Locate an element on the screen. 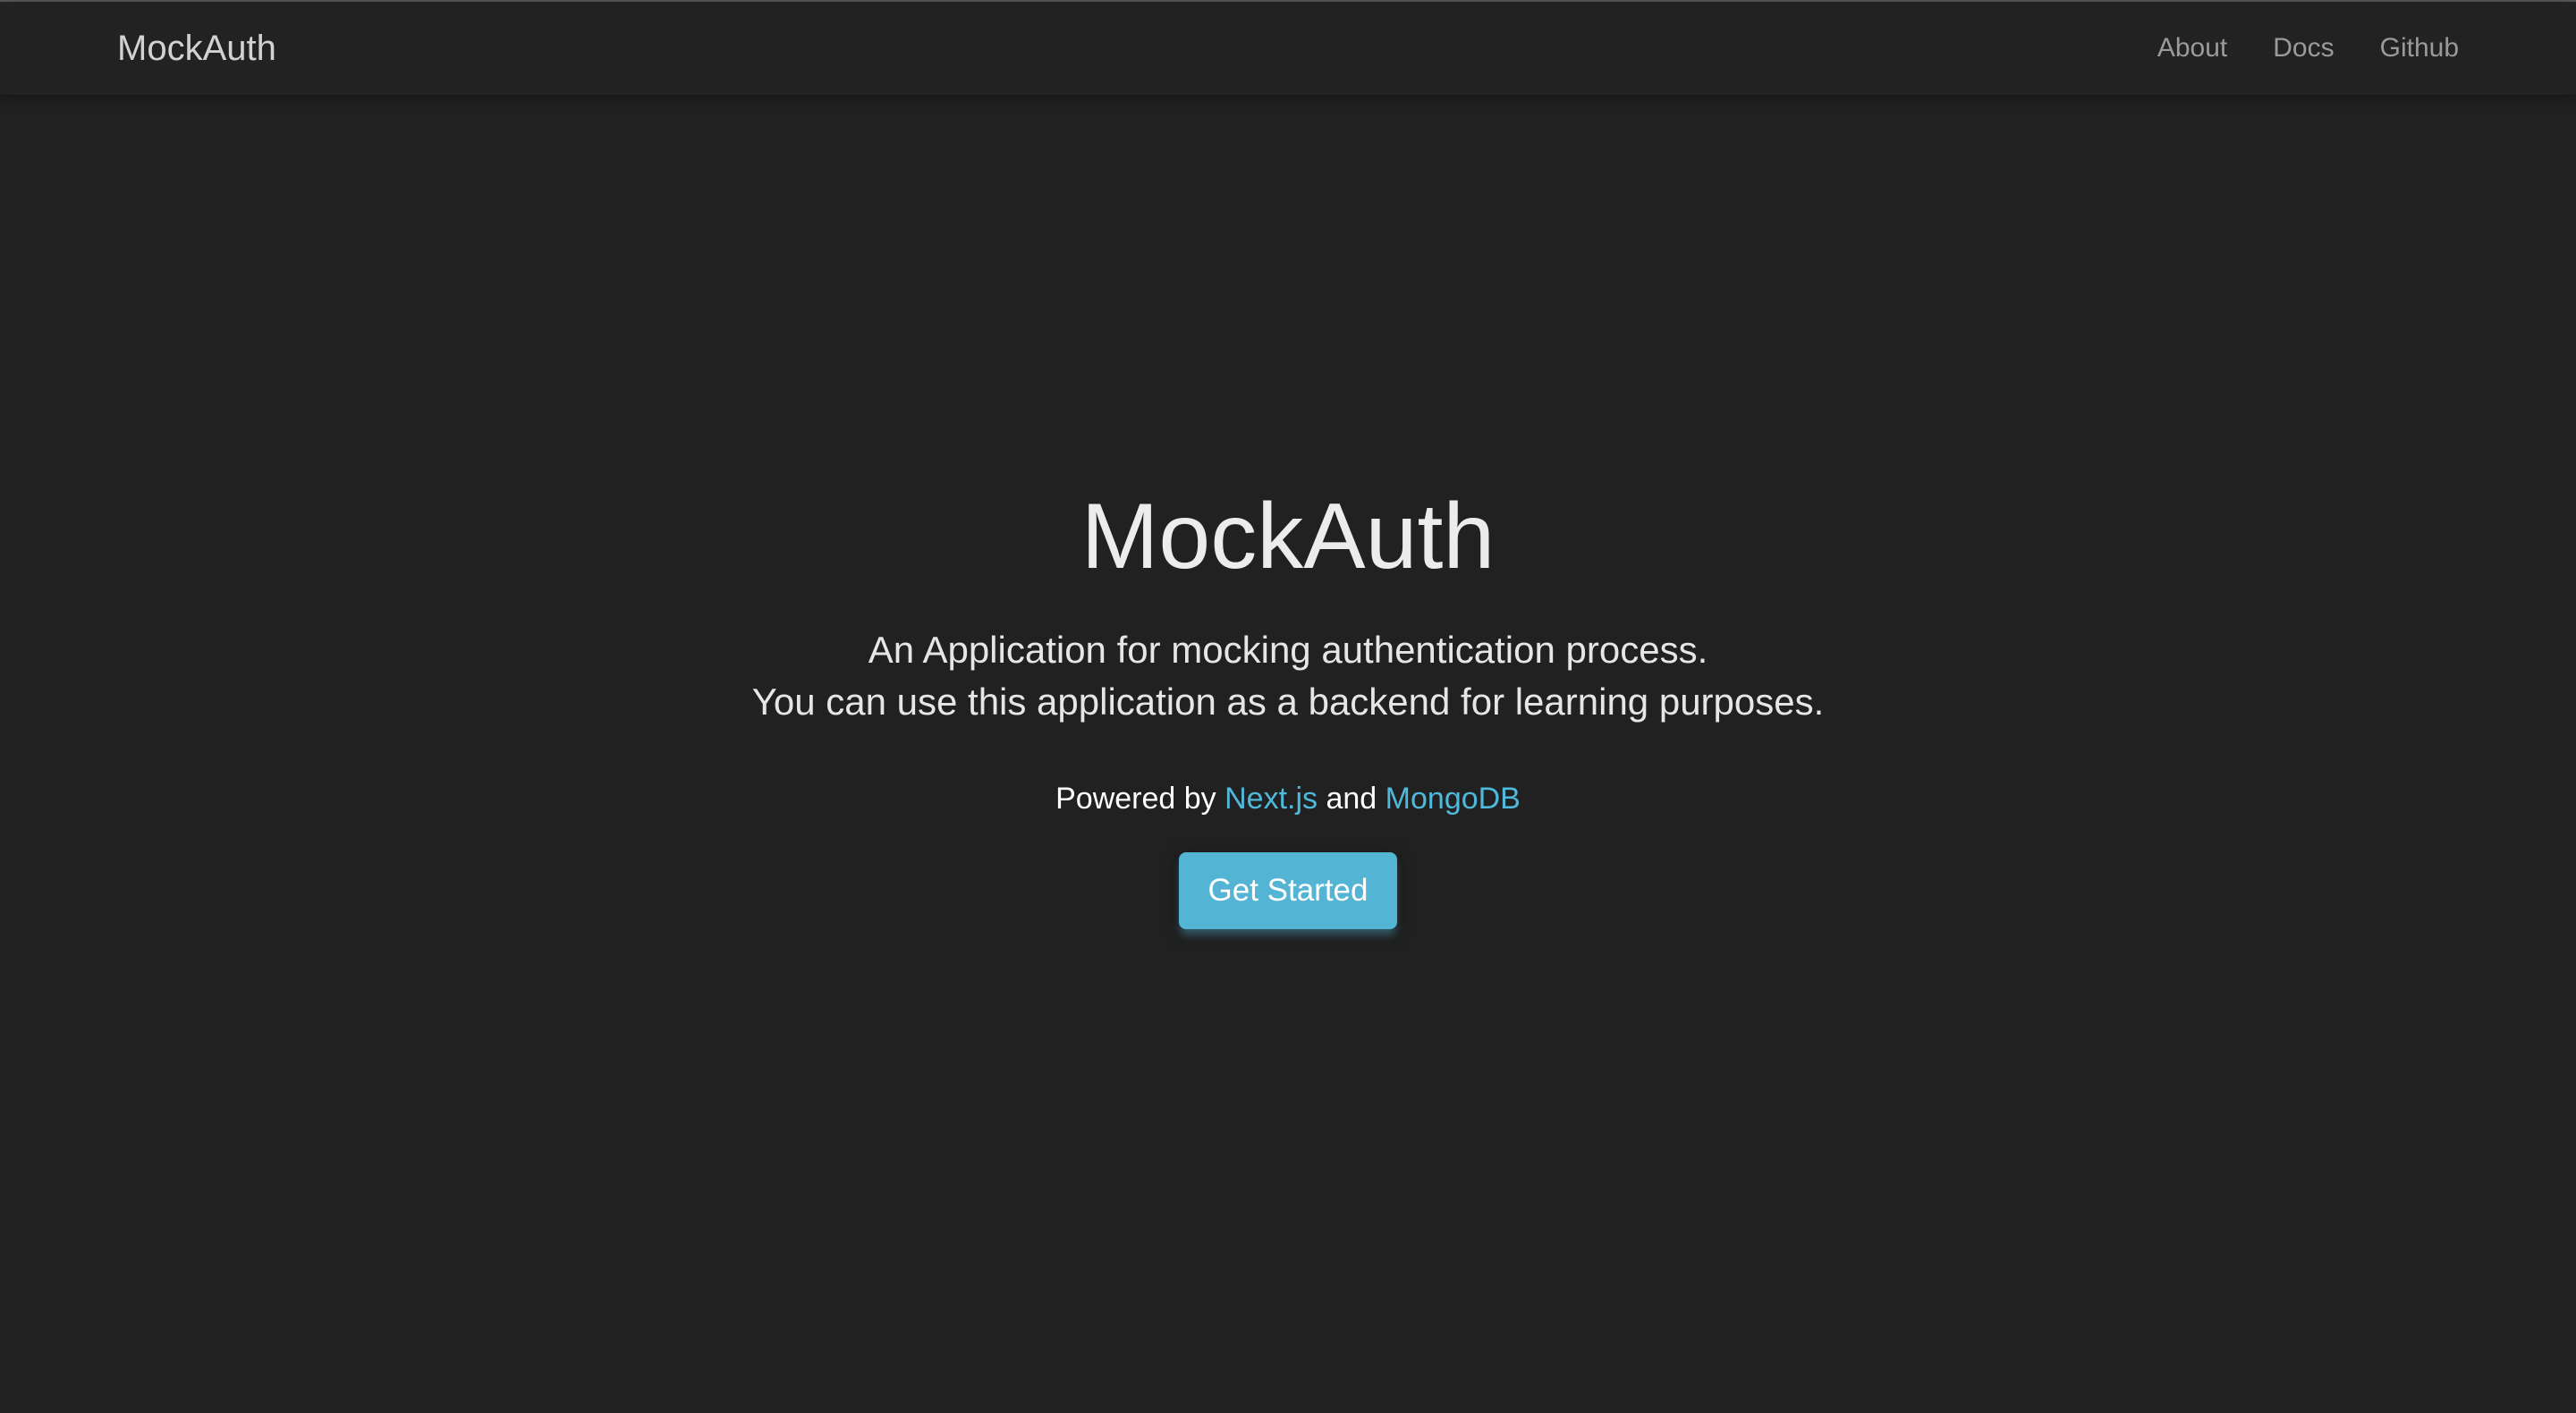 The width and height of the screenshot is (2576, 1413). nextjs-link: Next.js is located at coordinates (1271, 799).